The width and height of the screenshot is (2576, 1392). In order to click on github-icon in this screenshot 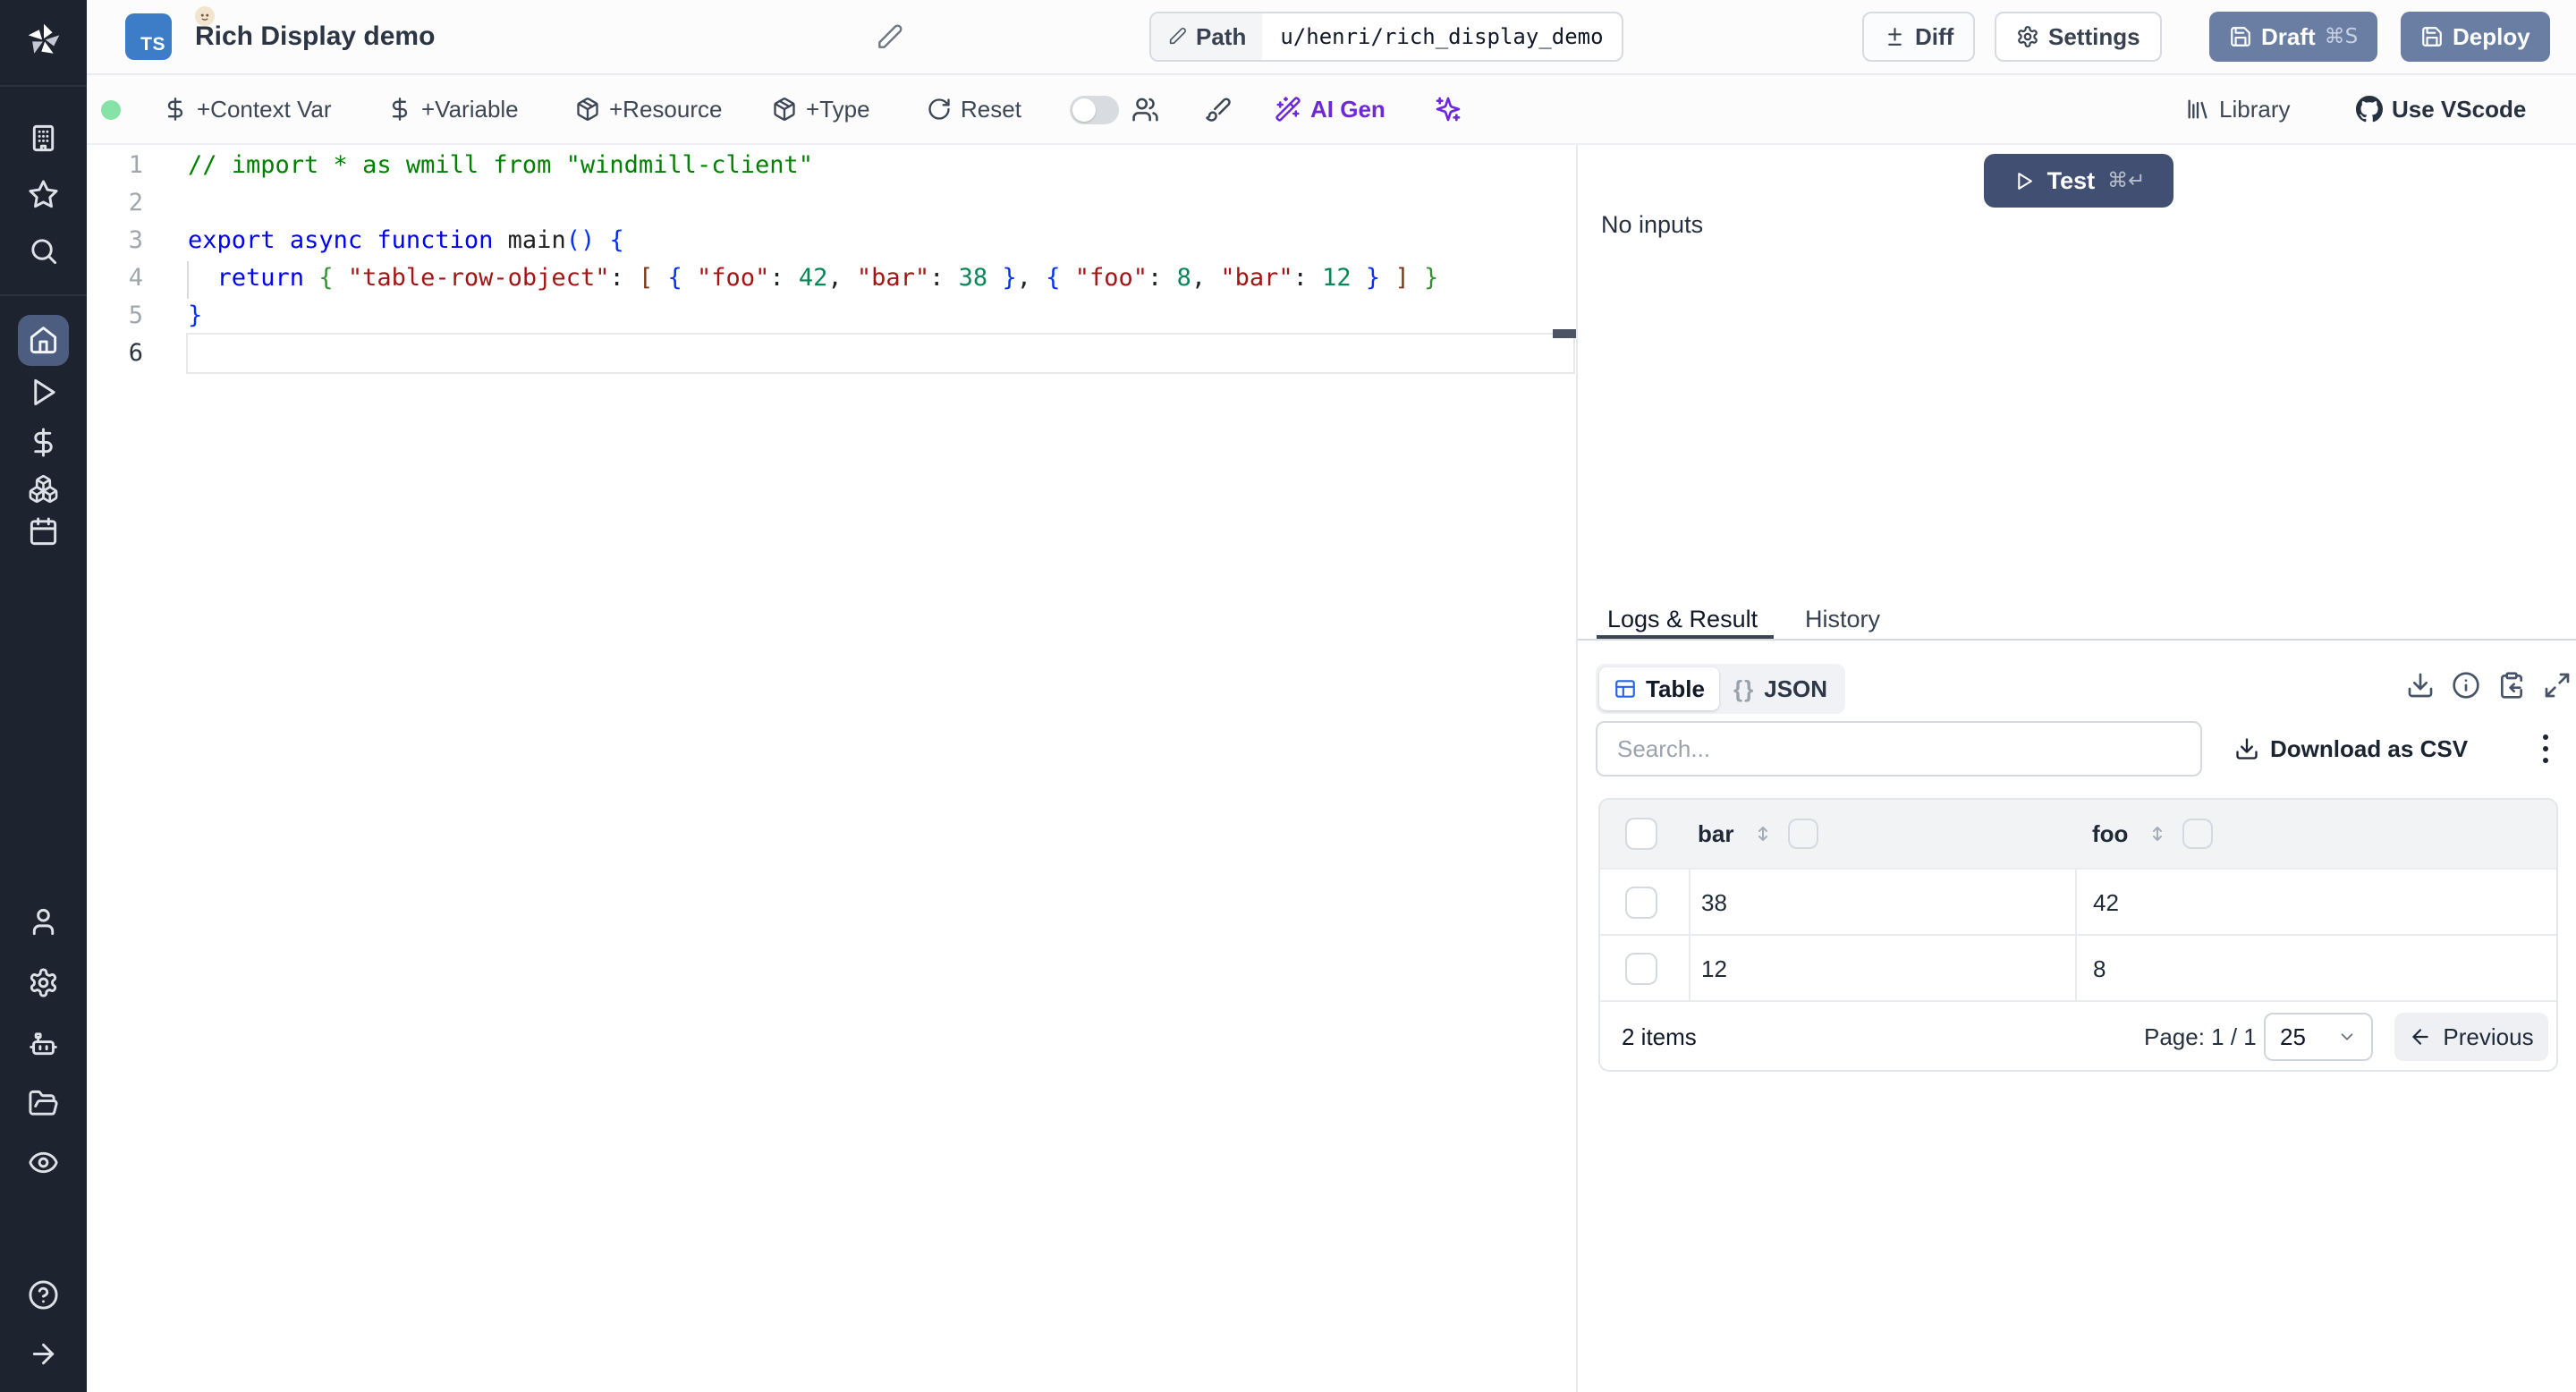, I will do `click(2369, 109)`.